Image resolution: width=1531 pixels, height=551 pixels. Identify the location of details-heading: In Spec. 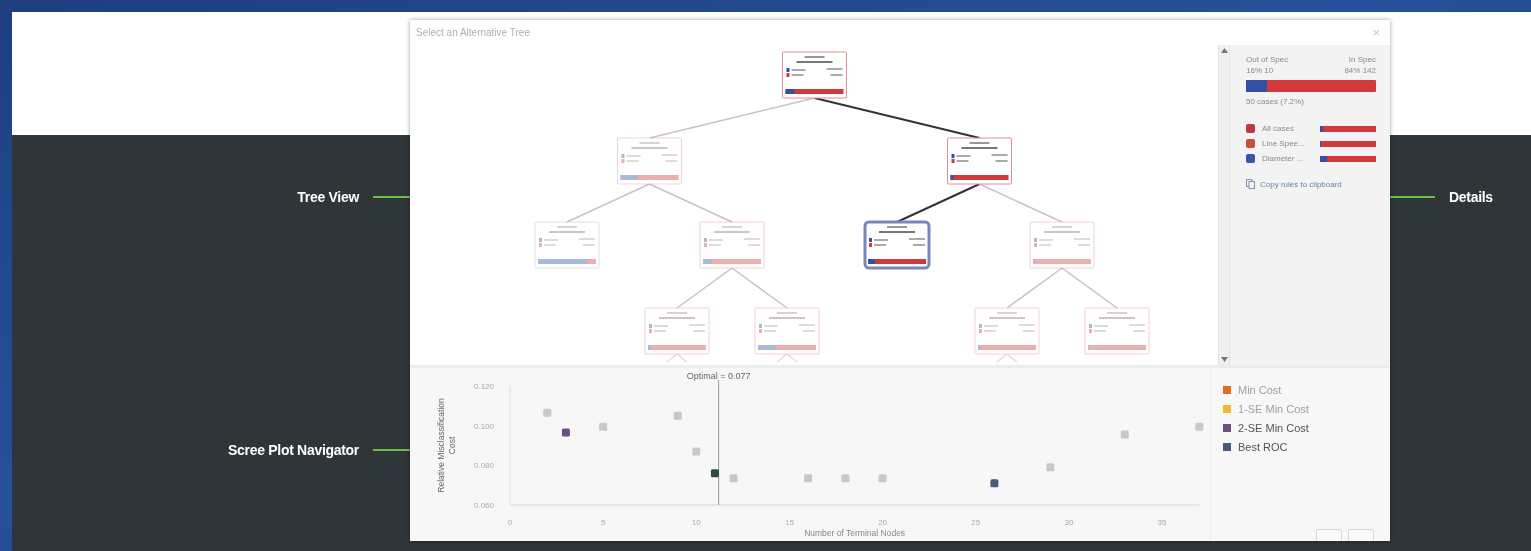
(1362, 59).